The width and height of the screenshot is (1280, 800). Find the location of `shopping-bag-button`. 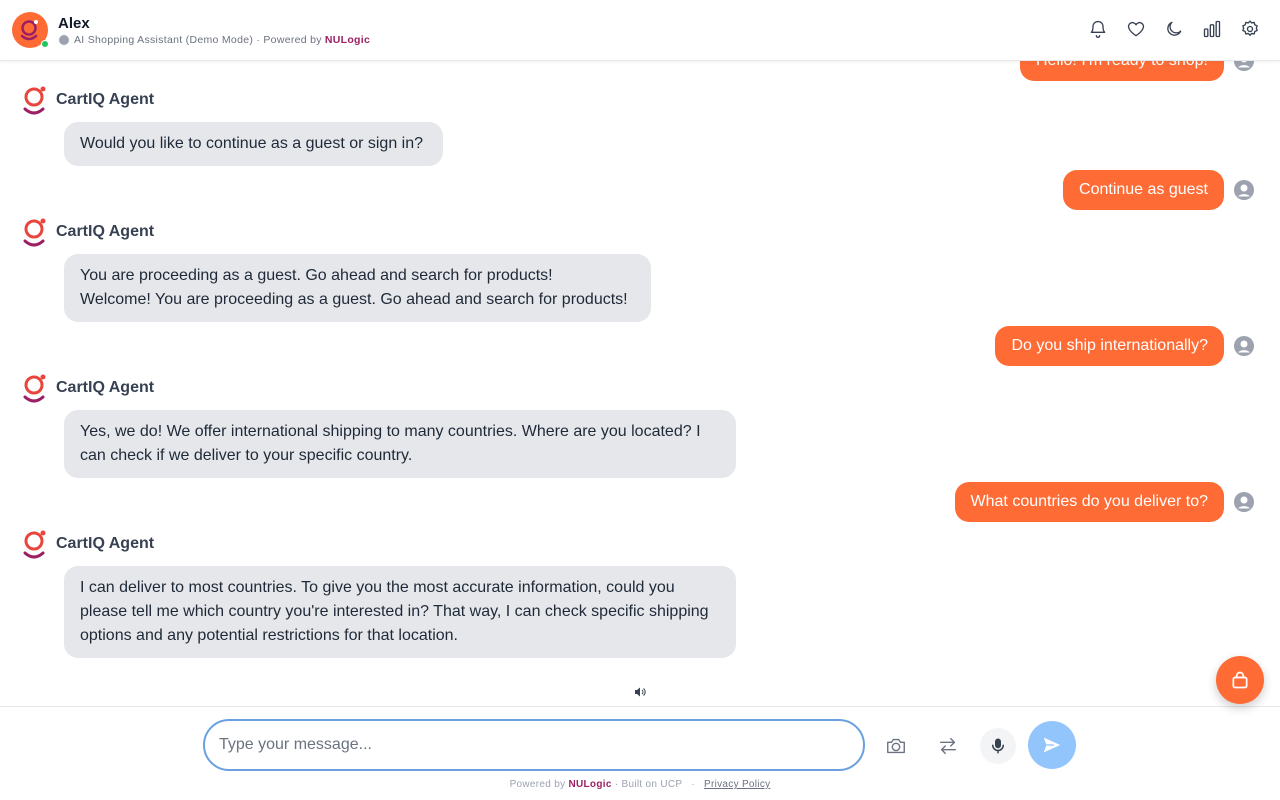

shopping-bag-button is located at coordinates (1240, 680).